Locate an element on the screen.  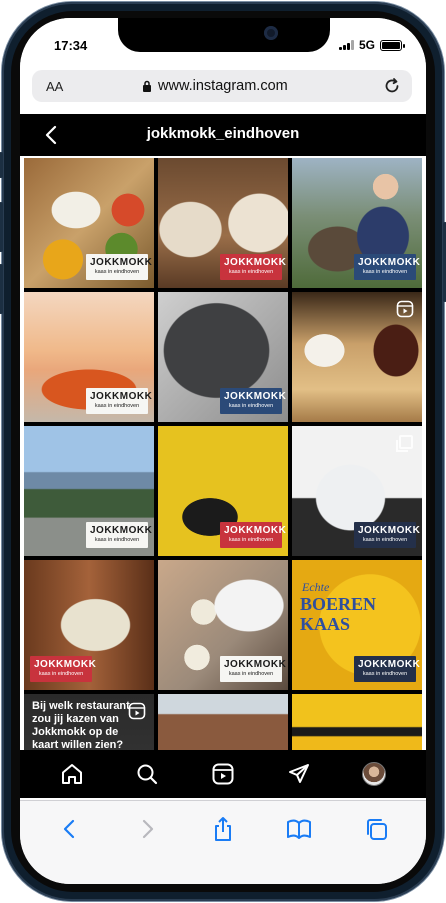
network-type: 5G is located at coordinates (366, 45).